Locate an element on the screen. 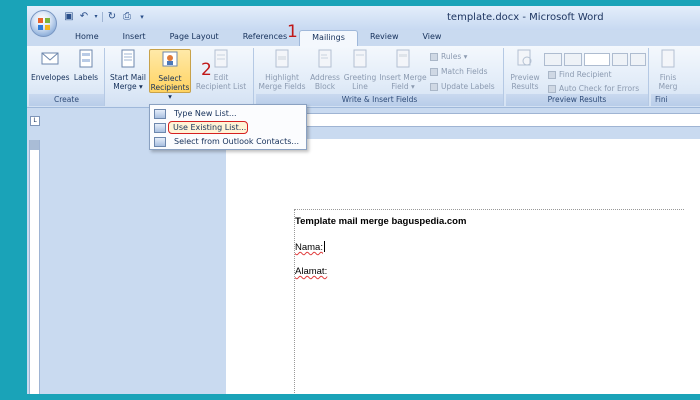  update-labels-icon is located at coordinates (434, 86).